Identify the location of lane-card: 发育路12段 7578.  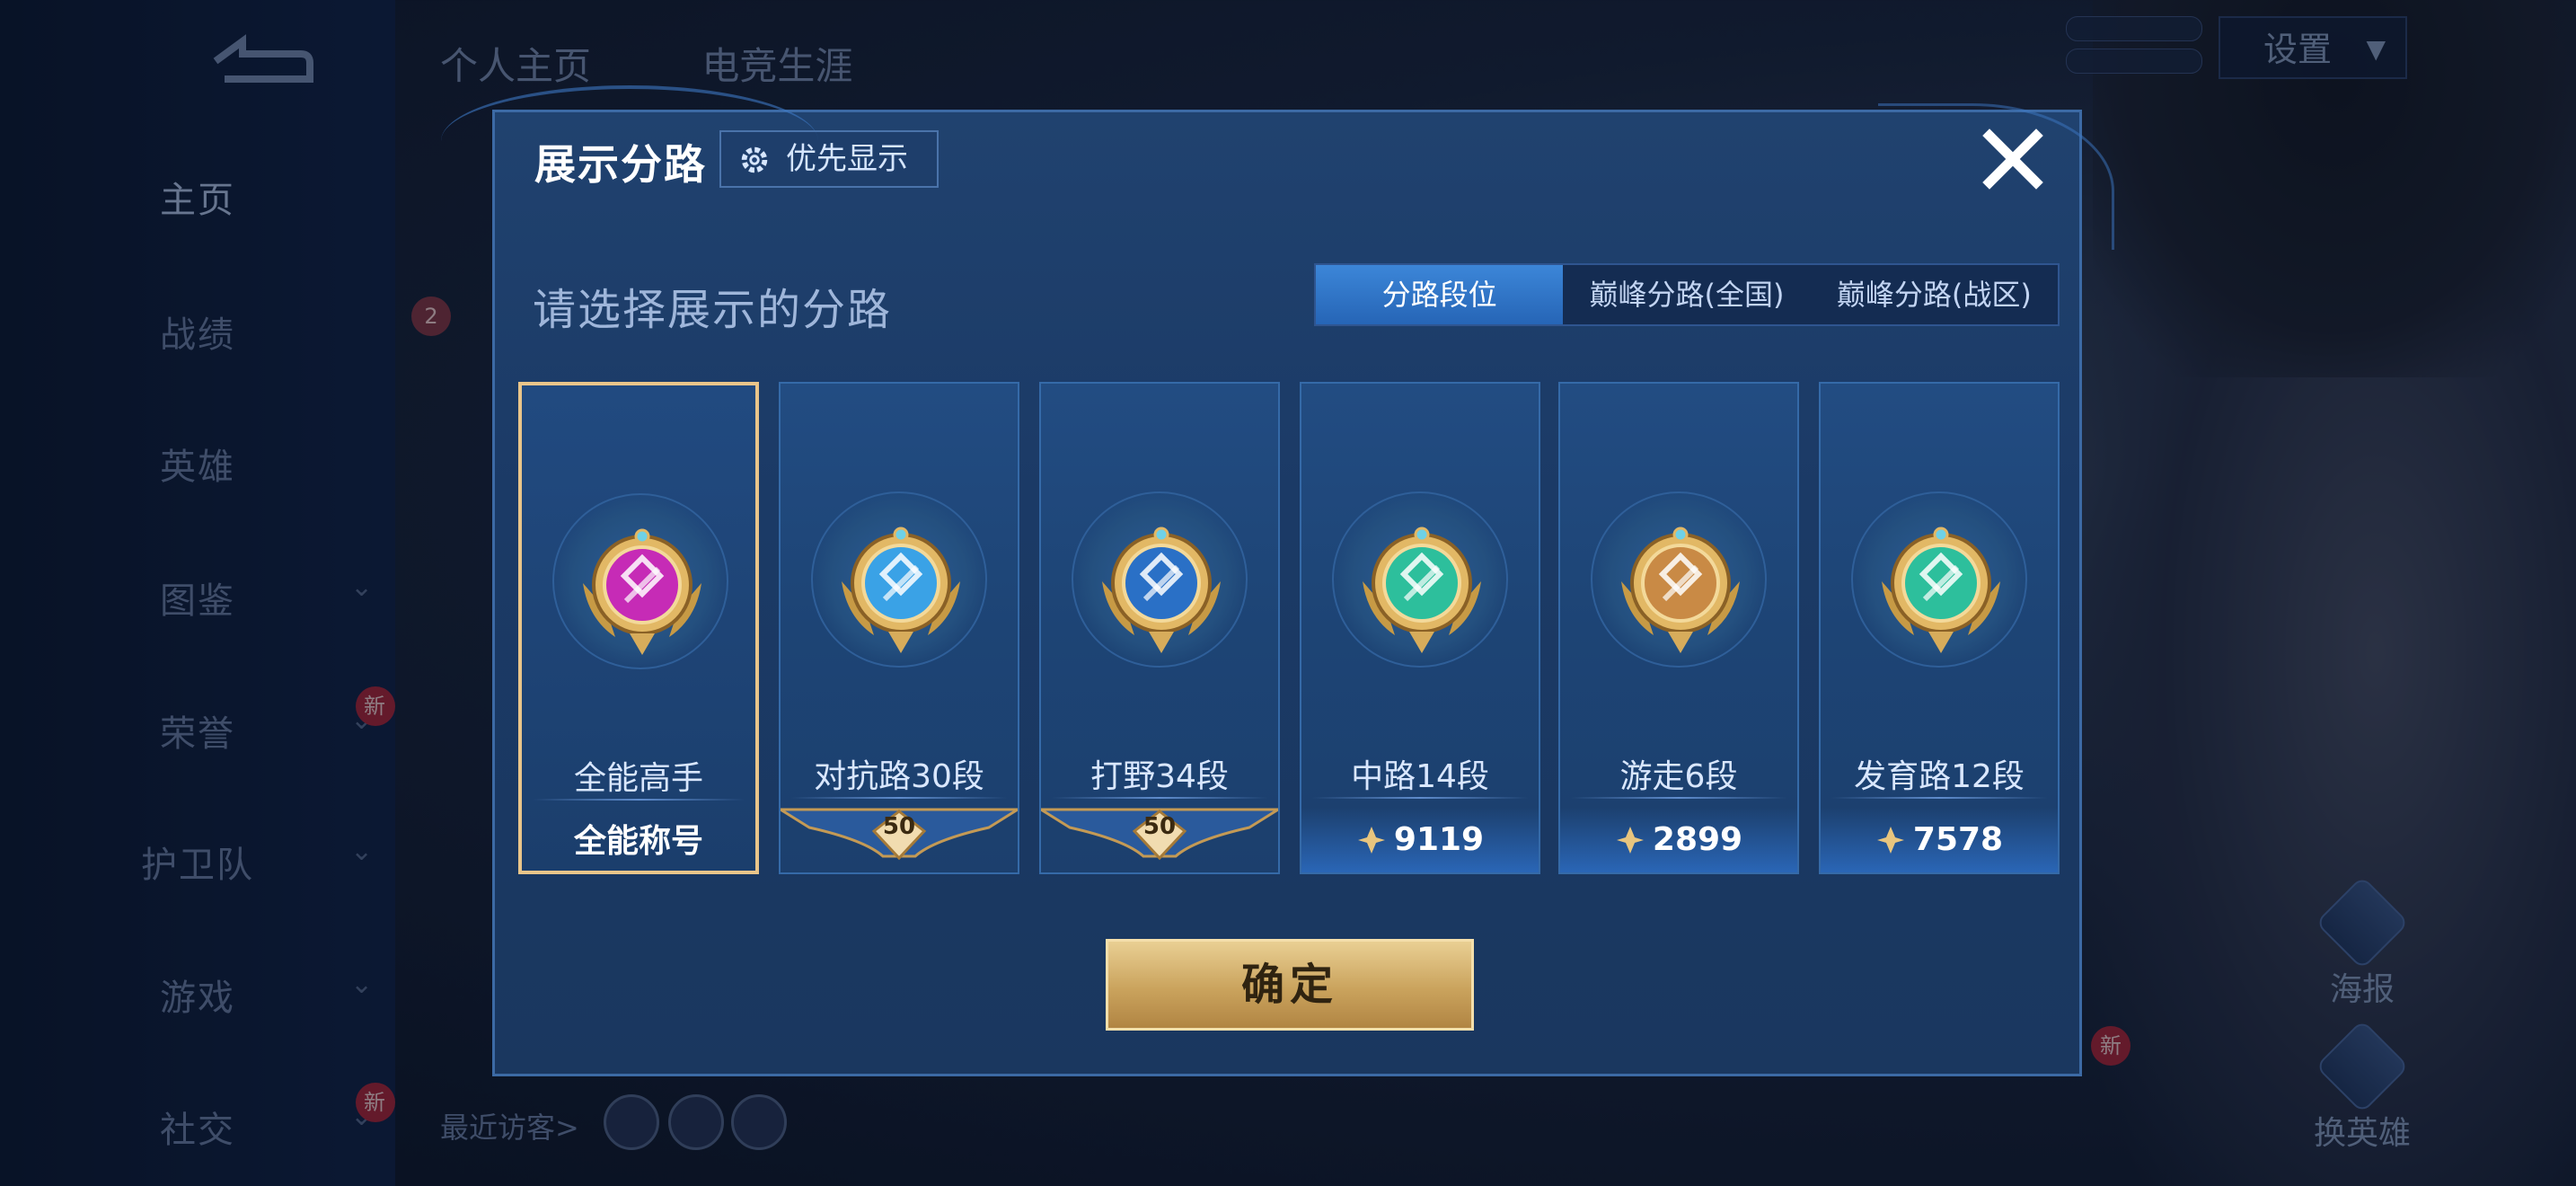
(1939, 628).